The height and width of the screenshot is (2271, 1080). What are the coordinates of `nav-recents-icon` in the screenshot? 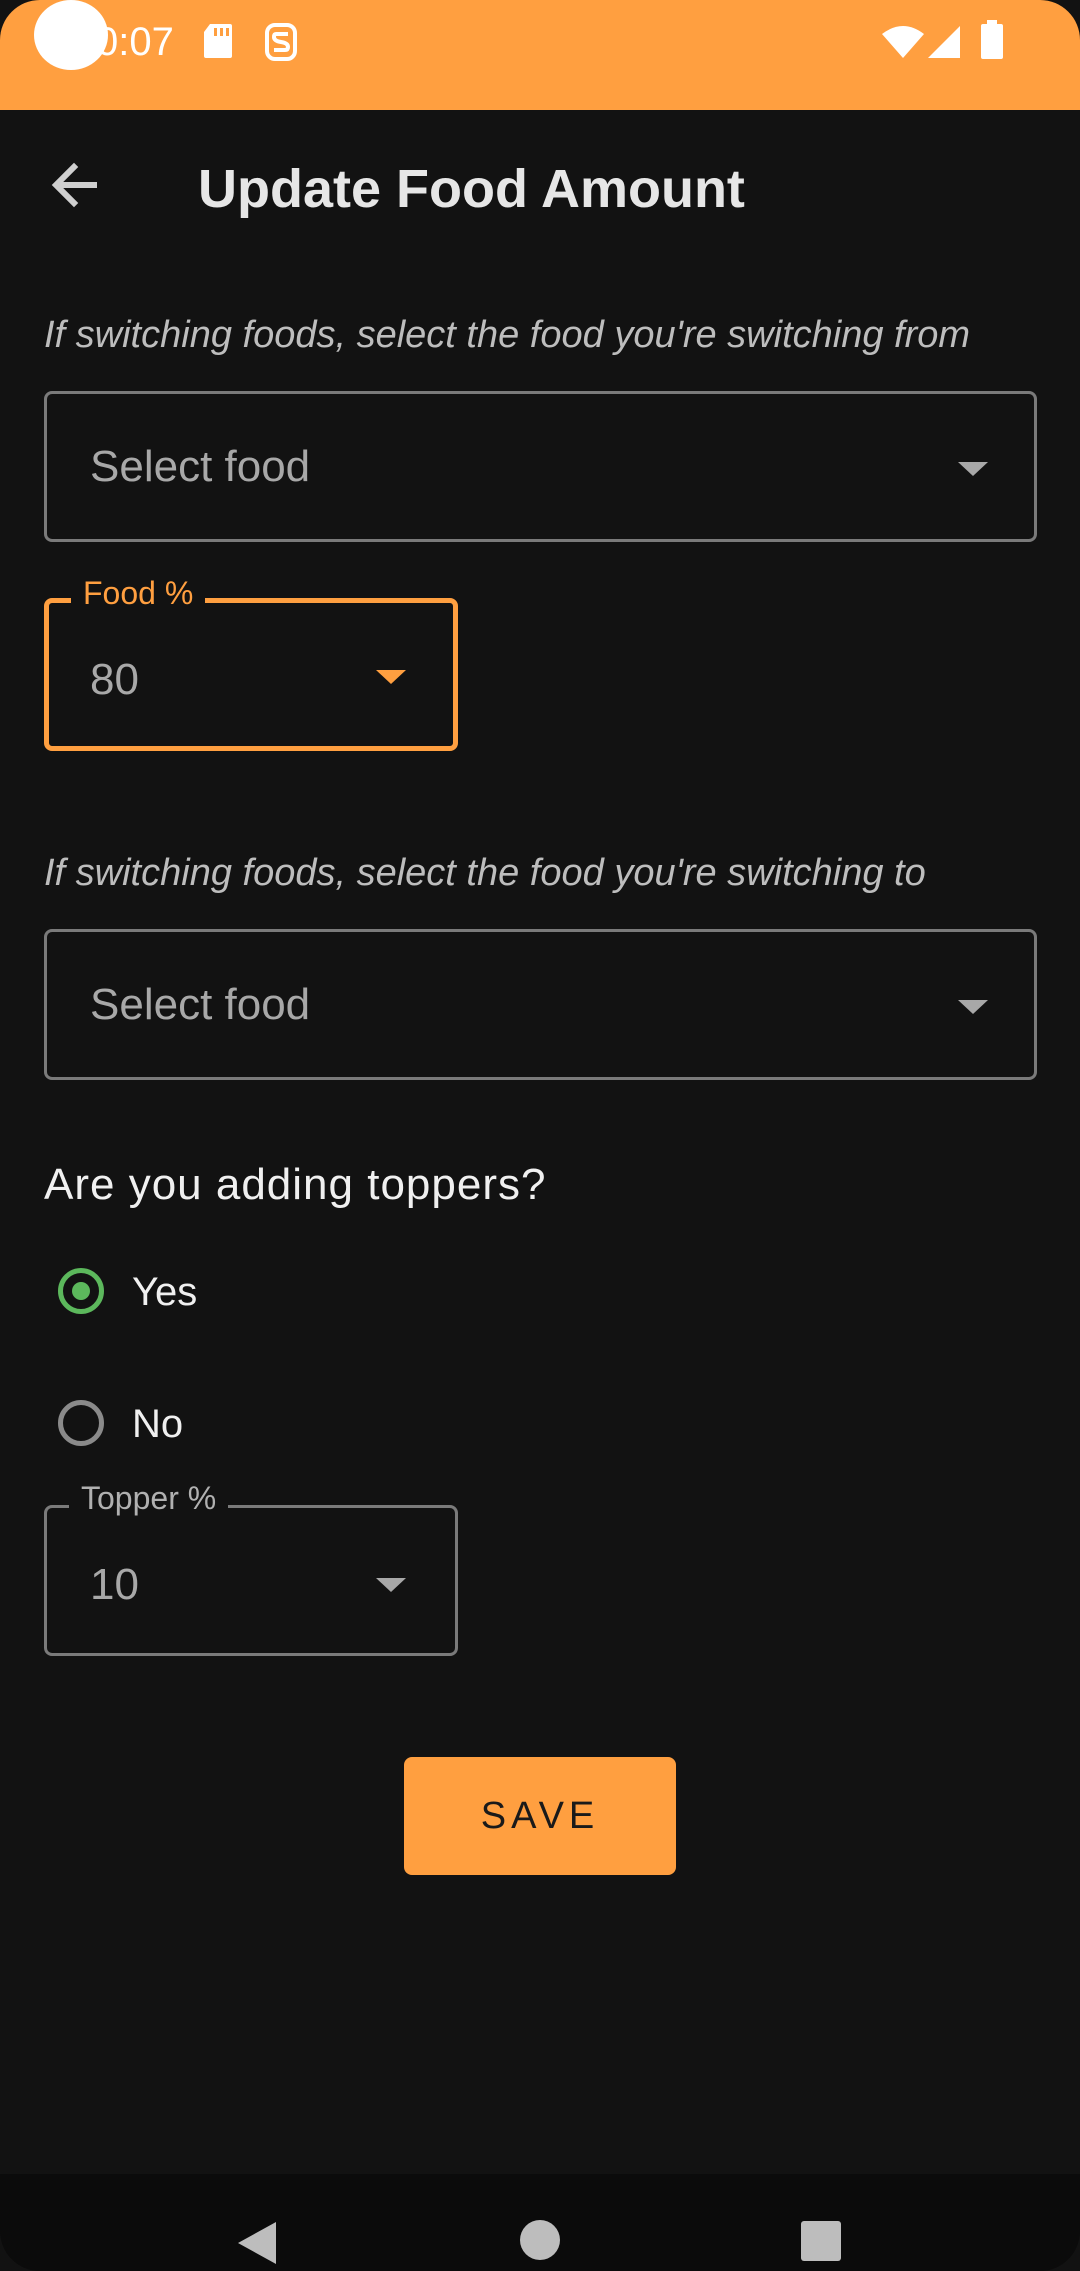 It's located at (821, 2241).